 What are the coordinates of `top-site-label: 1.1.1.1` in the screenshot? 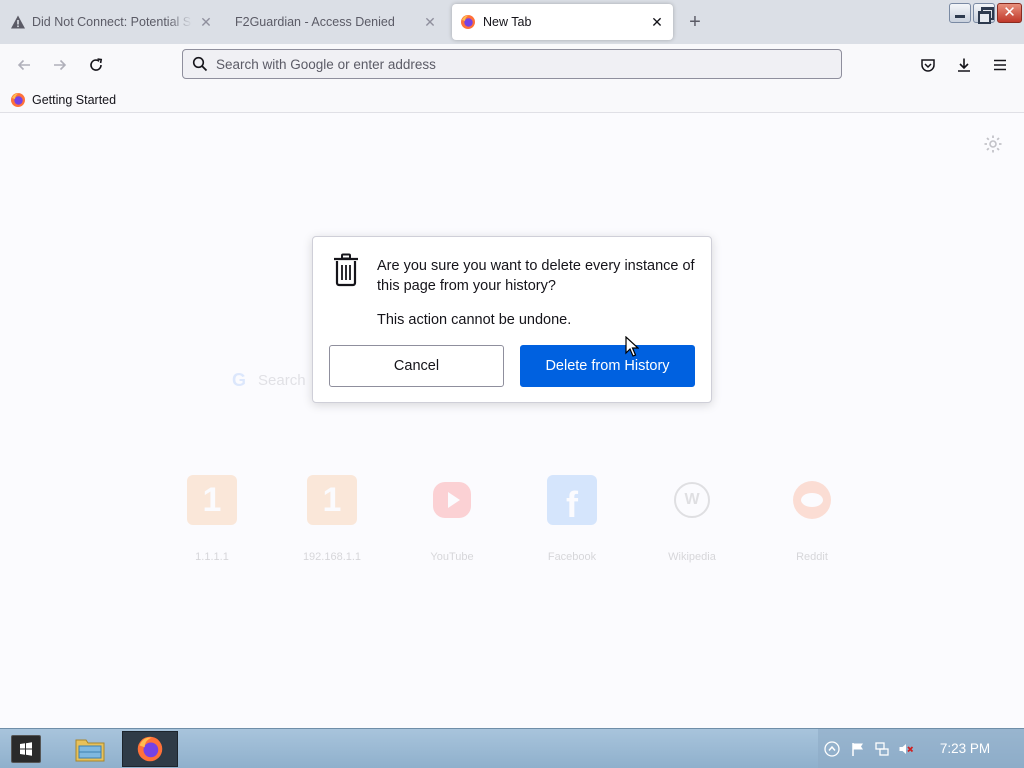 It's located at (212, 557).